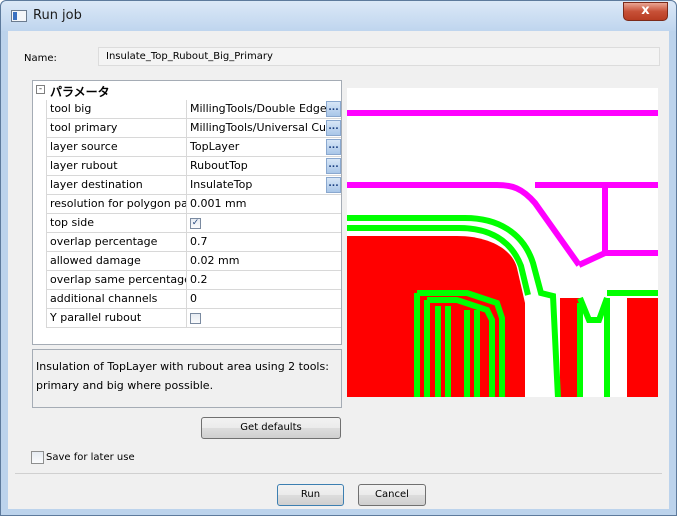 The height and width of the screenshot is (516, 677). What do you see at coordinates (40, 58) in the screenshot?
I see `name-label: Name:` at bounding box center [40, 58].